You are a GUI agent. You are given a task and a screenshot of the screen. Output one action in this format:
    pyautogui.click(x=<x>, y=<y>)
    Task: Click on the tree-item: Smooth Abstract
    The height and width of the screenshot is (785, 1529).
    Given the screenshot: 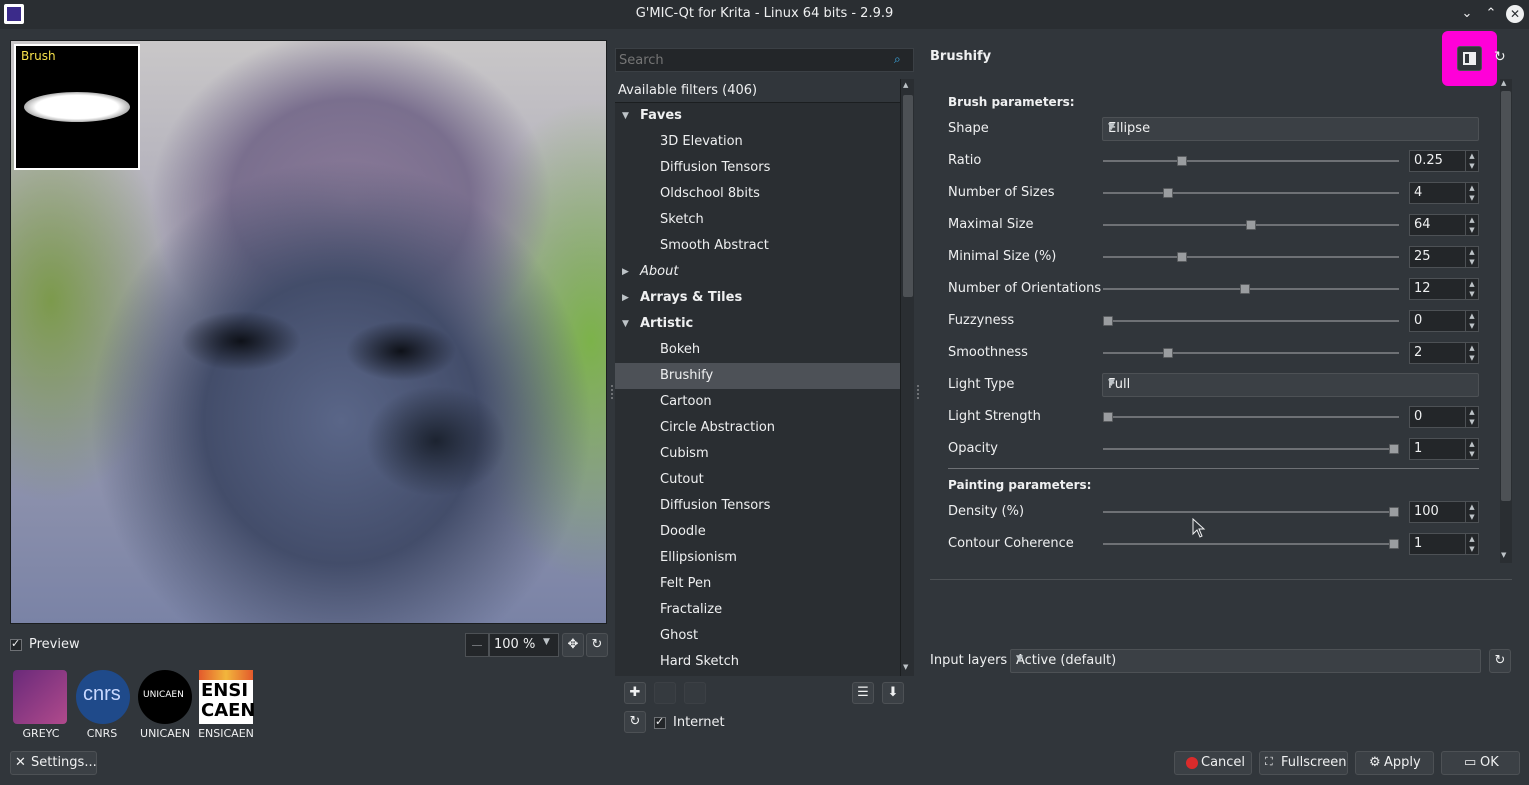 What is the action you would take?
    pyautogui.click(x=757, y=246)
    